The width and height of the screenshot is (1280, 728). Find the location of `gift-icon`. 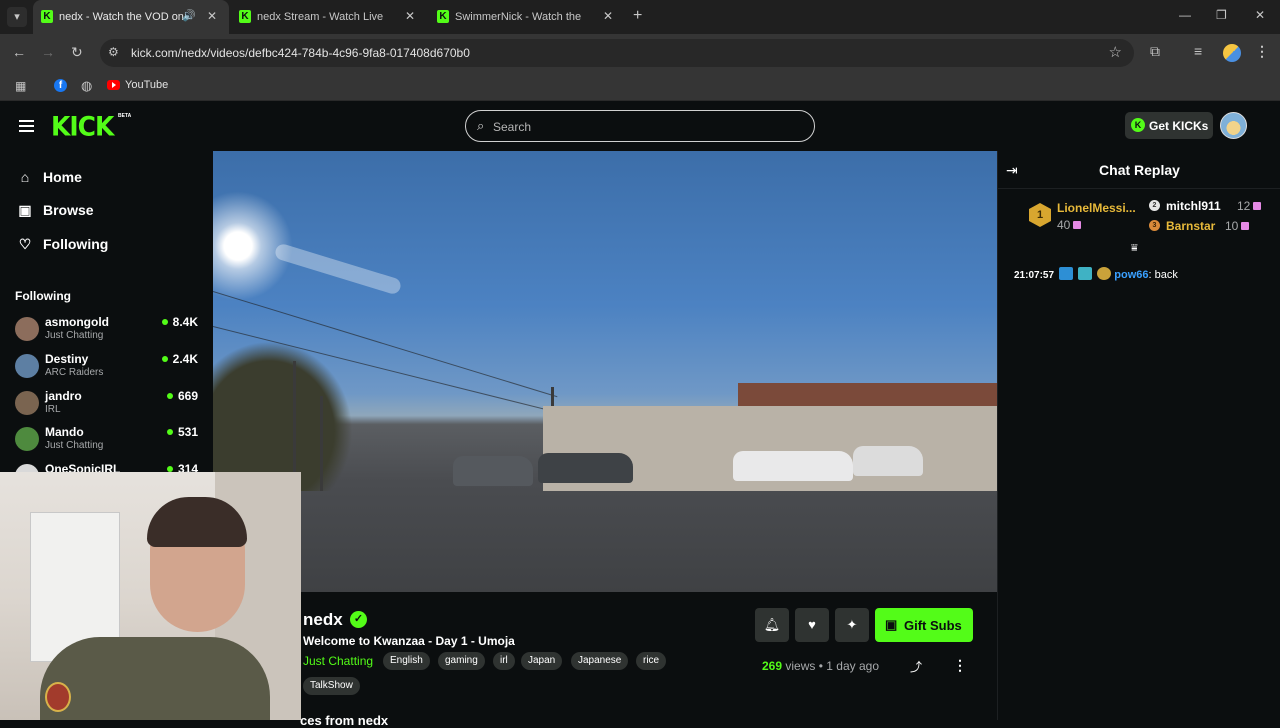

gift-icon is located at coordinates (1257, 206).